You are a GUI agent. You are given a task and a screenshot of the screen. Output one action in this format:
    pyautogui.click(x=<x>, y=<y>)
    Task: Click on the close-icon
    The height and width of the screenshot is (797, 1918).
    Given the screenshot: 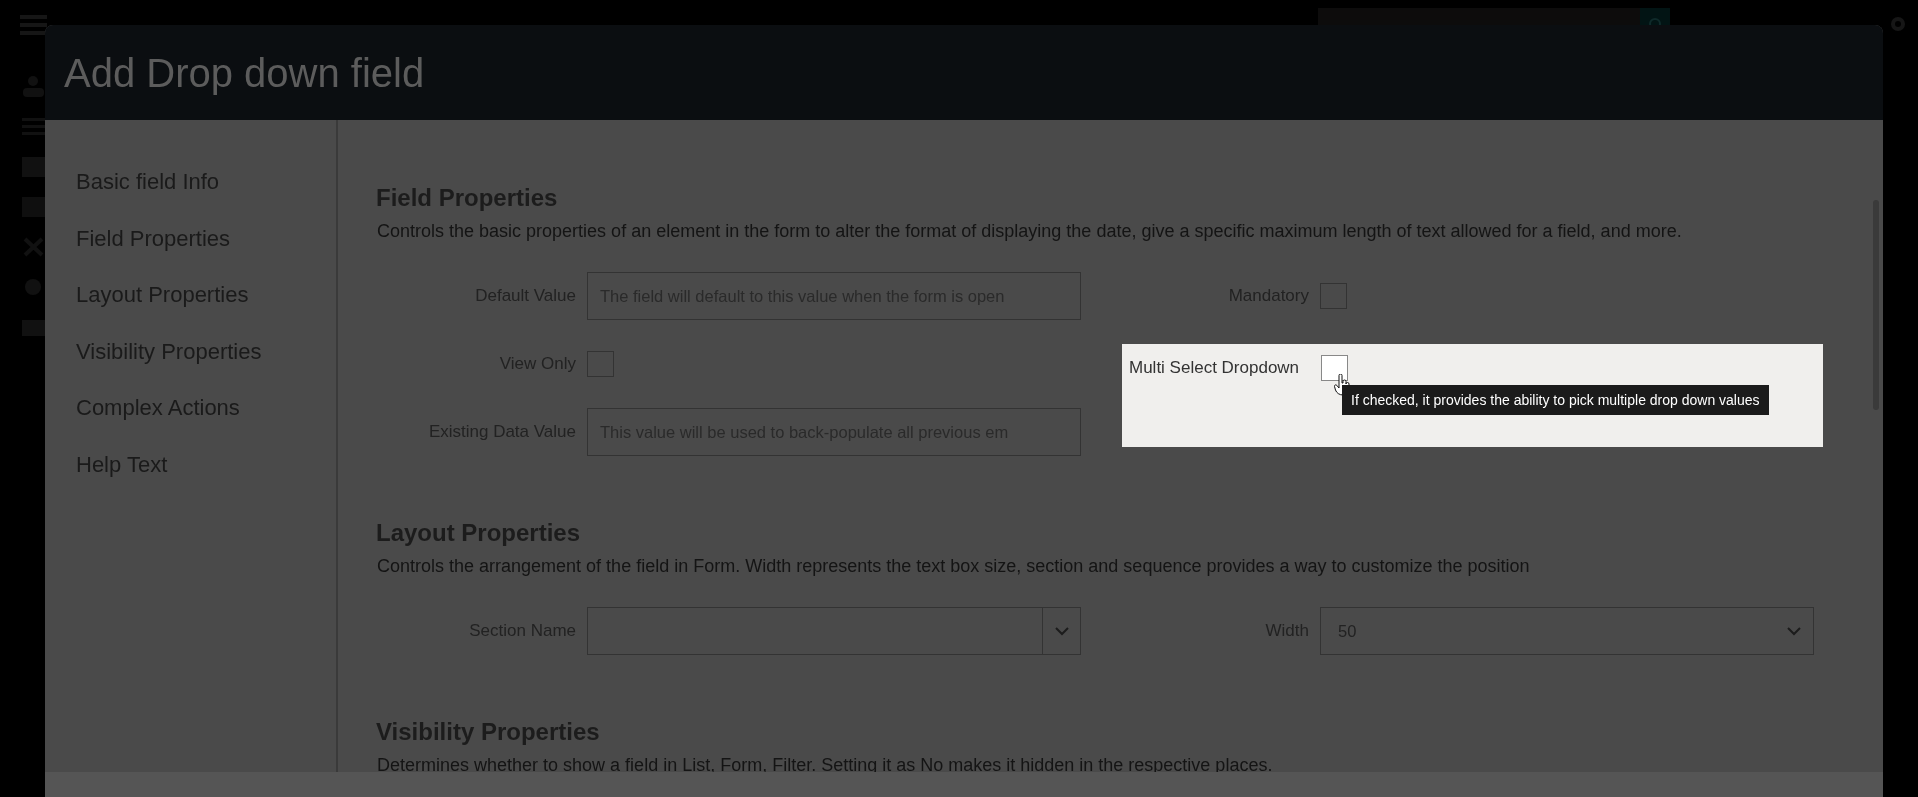 What is the action you would take?
    pyautogui.click(x=33, y=247)
    